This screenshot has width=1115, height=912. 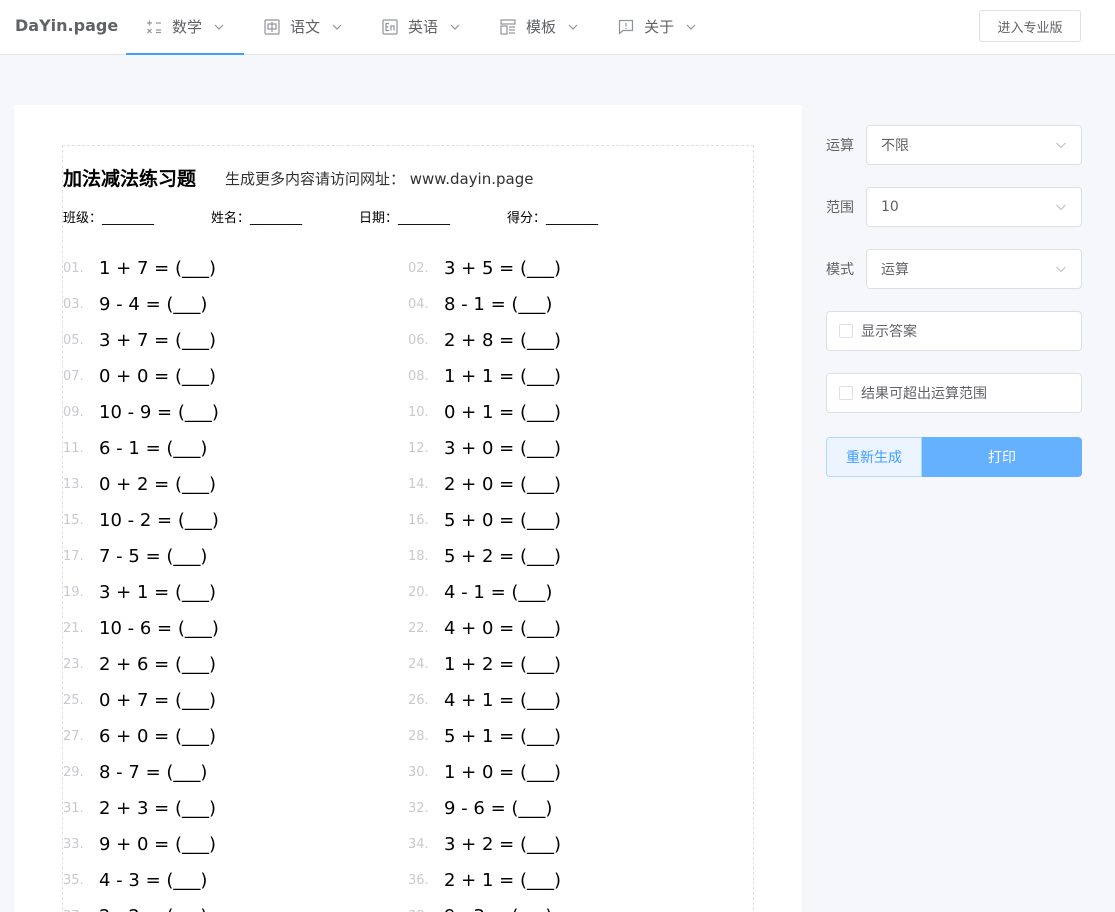 I want to click on nav-item-template: 模板, so click(x=539, y=27).